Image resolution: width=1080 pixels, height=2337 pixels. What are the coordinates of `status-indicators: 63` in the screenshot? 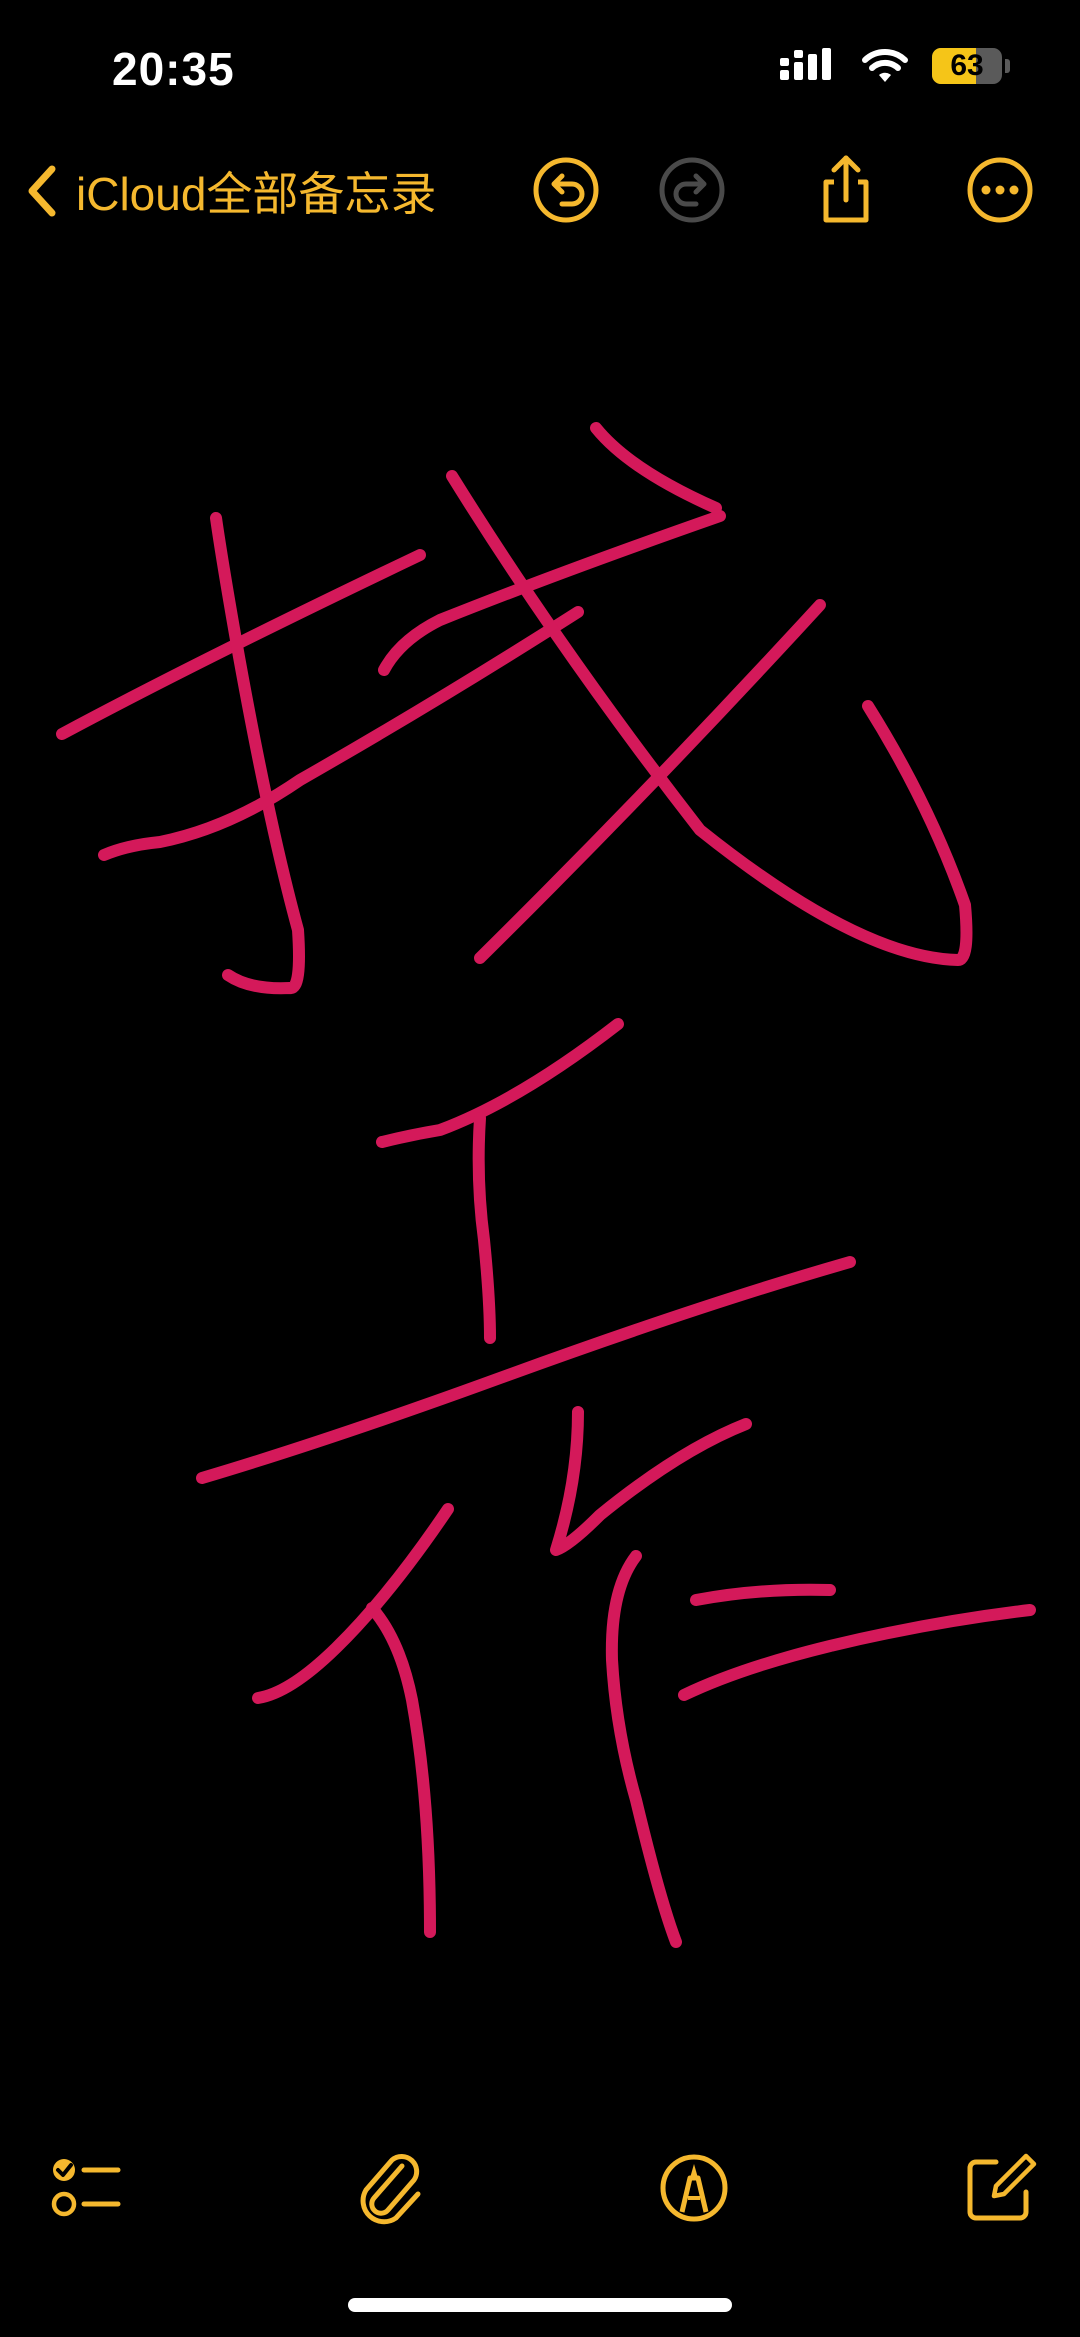 It's located at (895, 66).